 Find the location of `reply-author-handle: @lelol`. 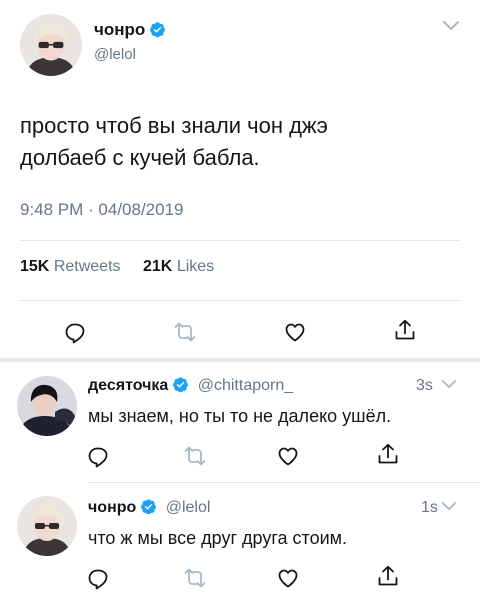

reply-author-handle: @lelol is located at coordinates (188, 507).